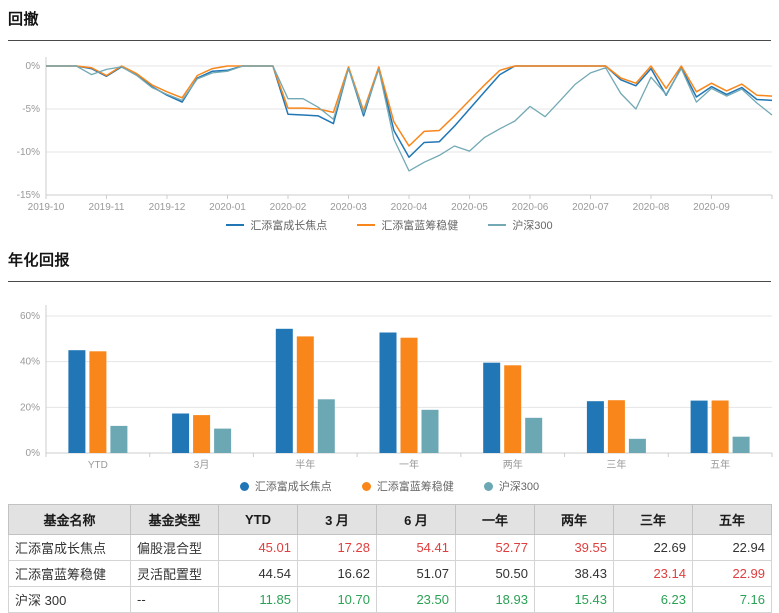  Describe the element at coordinates (388, 393) in the screenshot. I see `bar-汇添富成长焦点-一年` at that location.